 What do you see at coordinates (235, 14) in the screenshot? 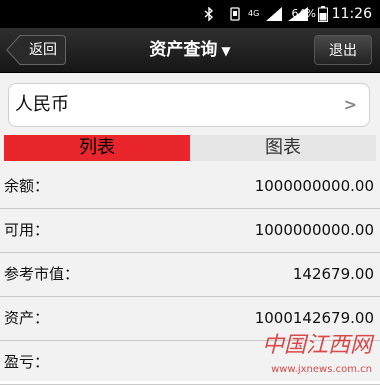
I see `vibrate-icon` at bounding box center [235, 14].